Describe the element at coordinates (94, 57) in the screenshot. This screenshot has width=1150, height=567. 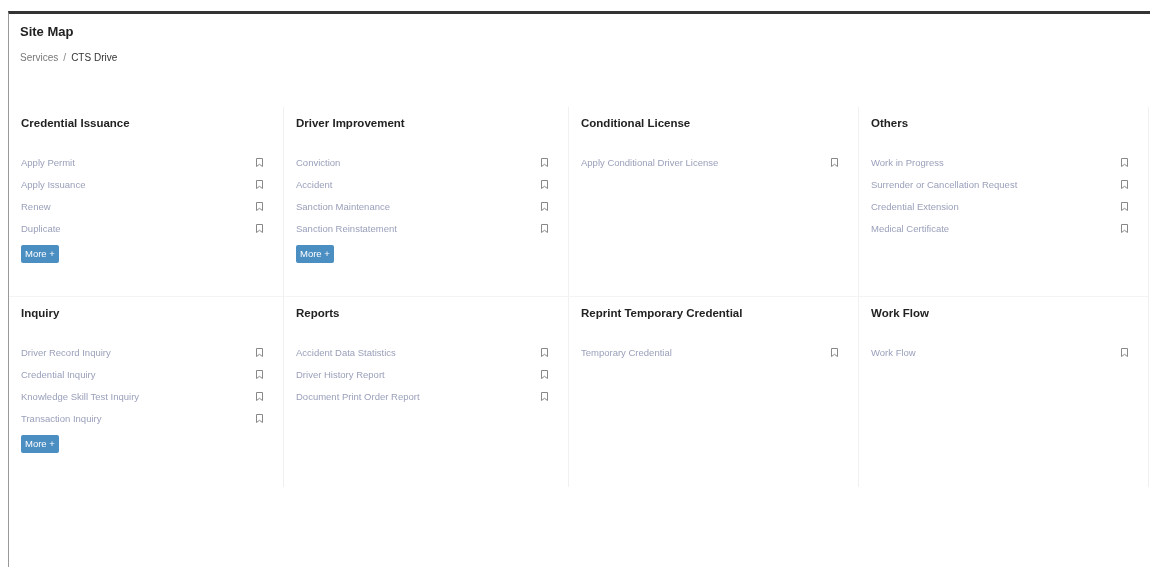
I see `breadcrumb-link: CTS Drive` at that location.